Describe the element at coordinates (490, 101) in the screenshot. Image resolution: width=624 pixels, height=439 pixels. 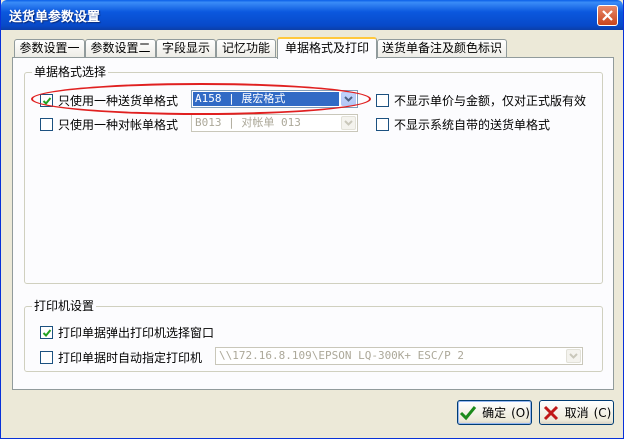
I see `hide-price-label: 不显示单价与金额，仅对正式版有效` at that location.